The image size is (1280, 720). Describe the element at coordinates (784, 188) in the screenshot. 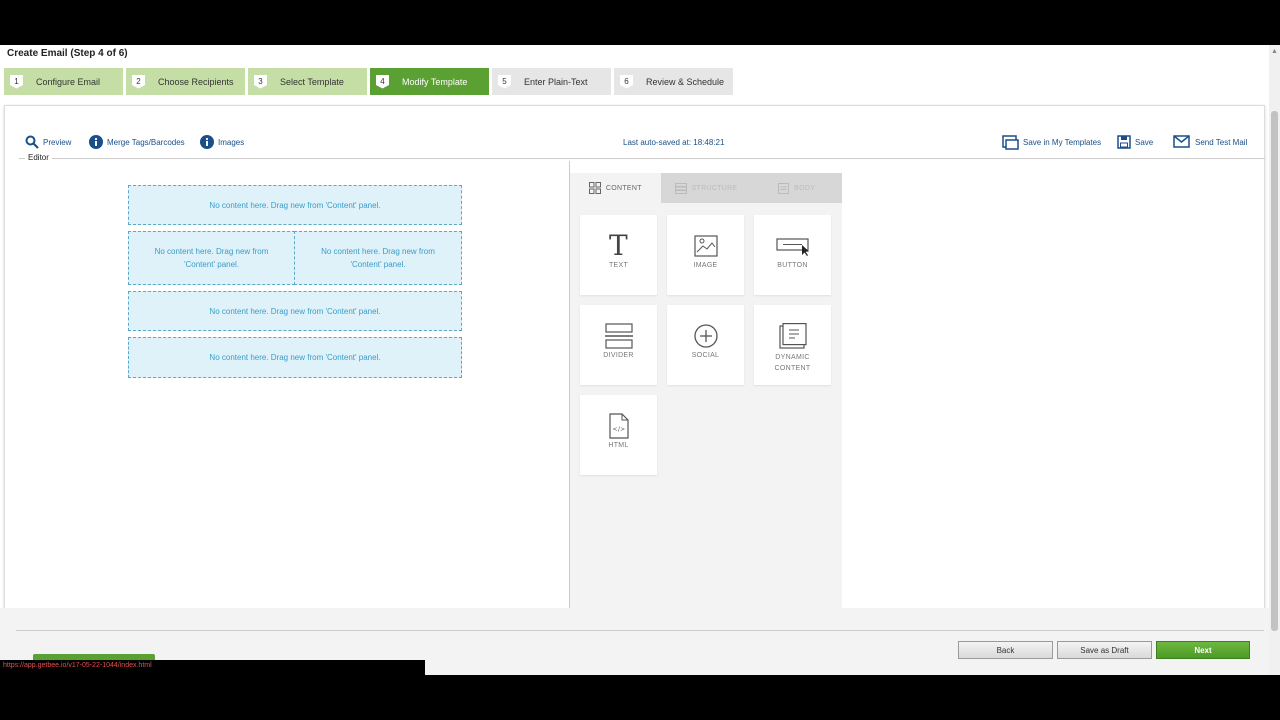

I see `body-icon` at that location.